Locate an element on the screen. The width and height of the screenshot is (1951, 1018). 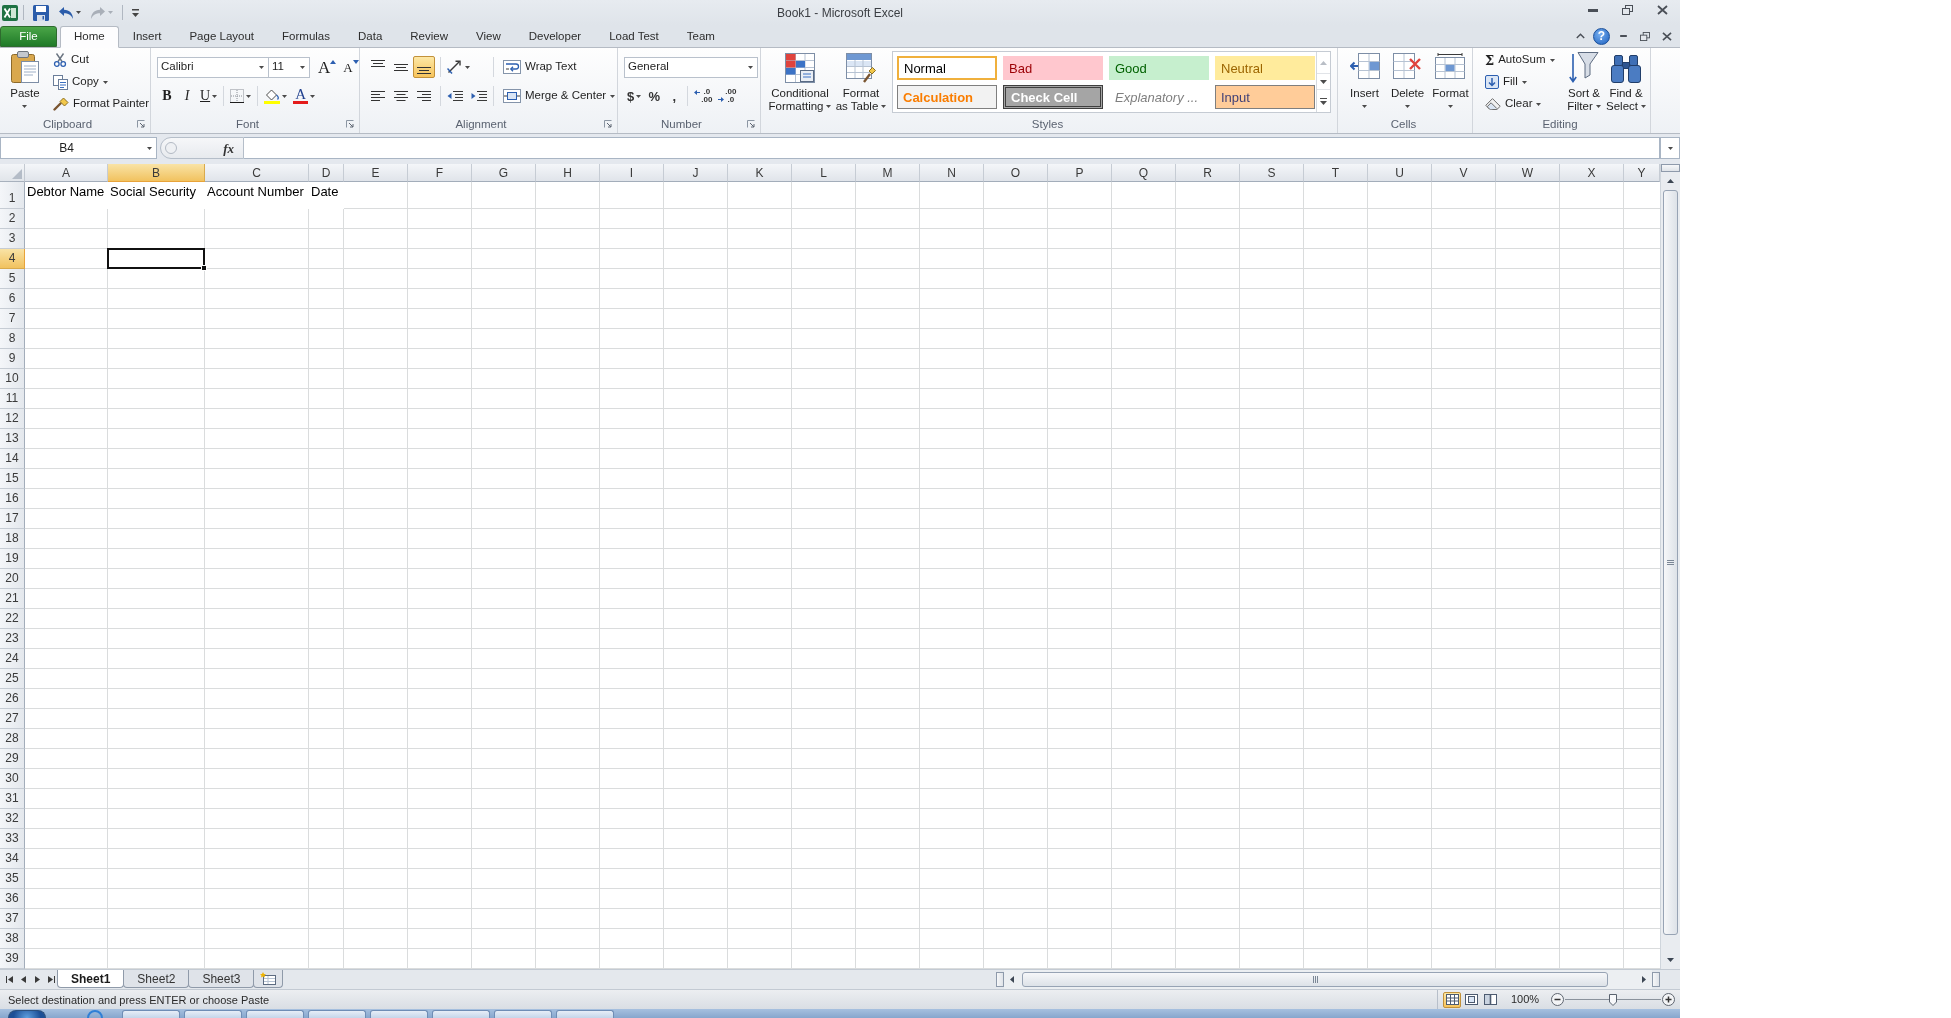
row-header: 28 is located at coordinates (12, 739).